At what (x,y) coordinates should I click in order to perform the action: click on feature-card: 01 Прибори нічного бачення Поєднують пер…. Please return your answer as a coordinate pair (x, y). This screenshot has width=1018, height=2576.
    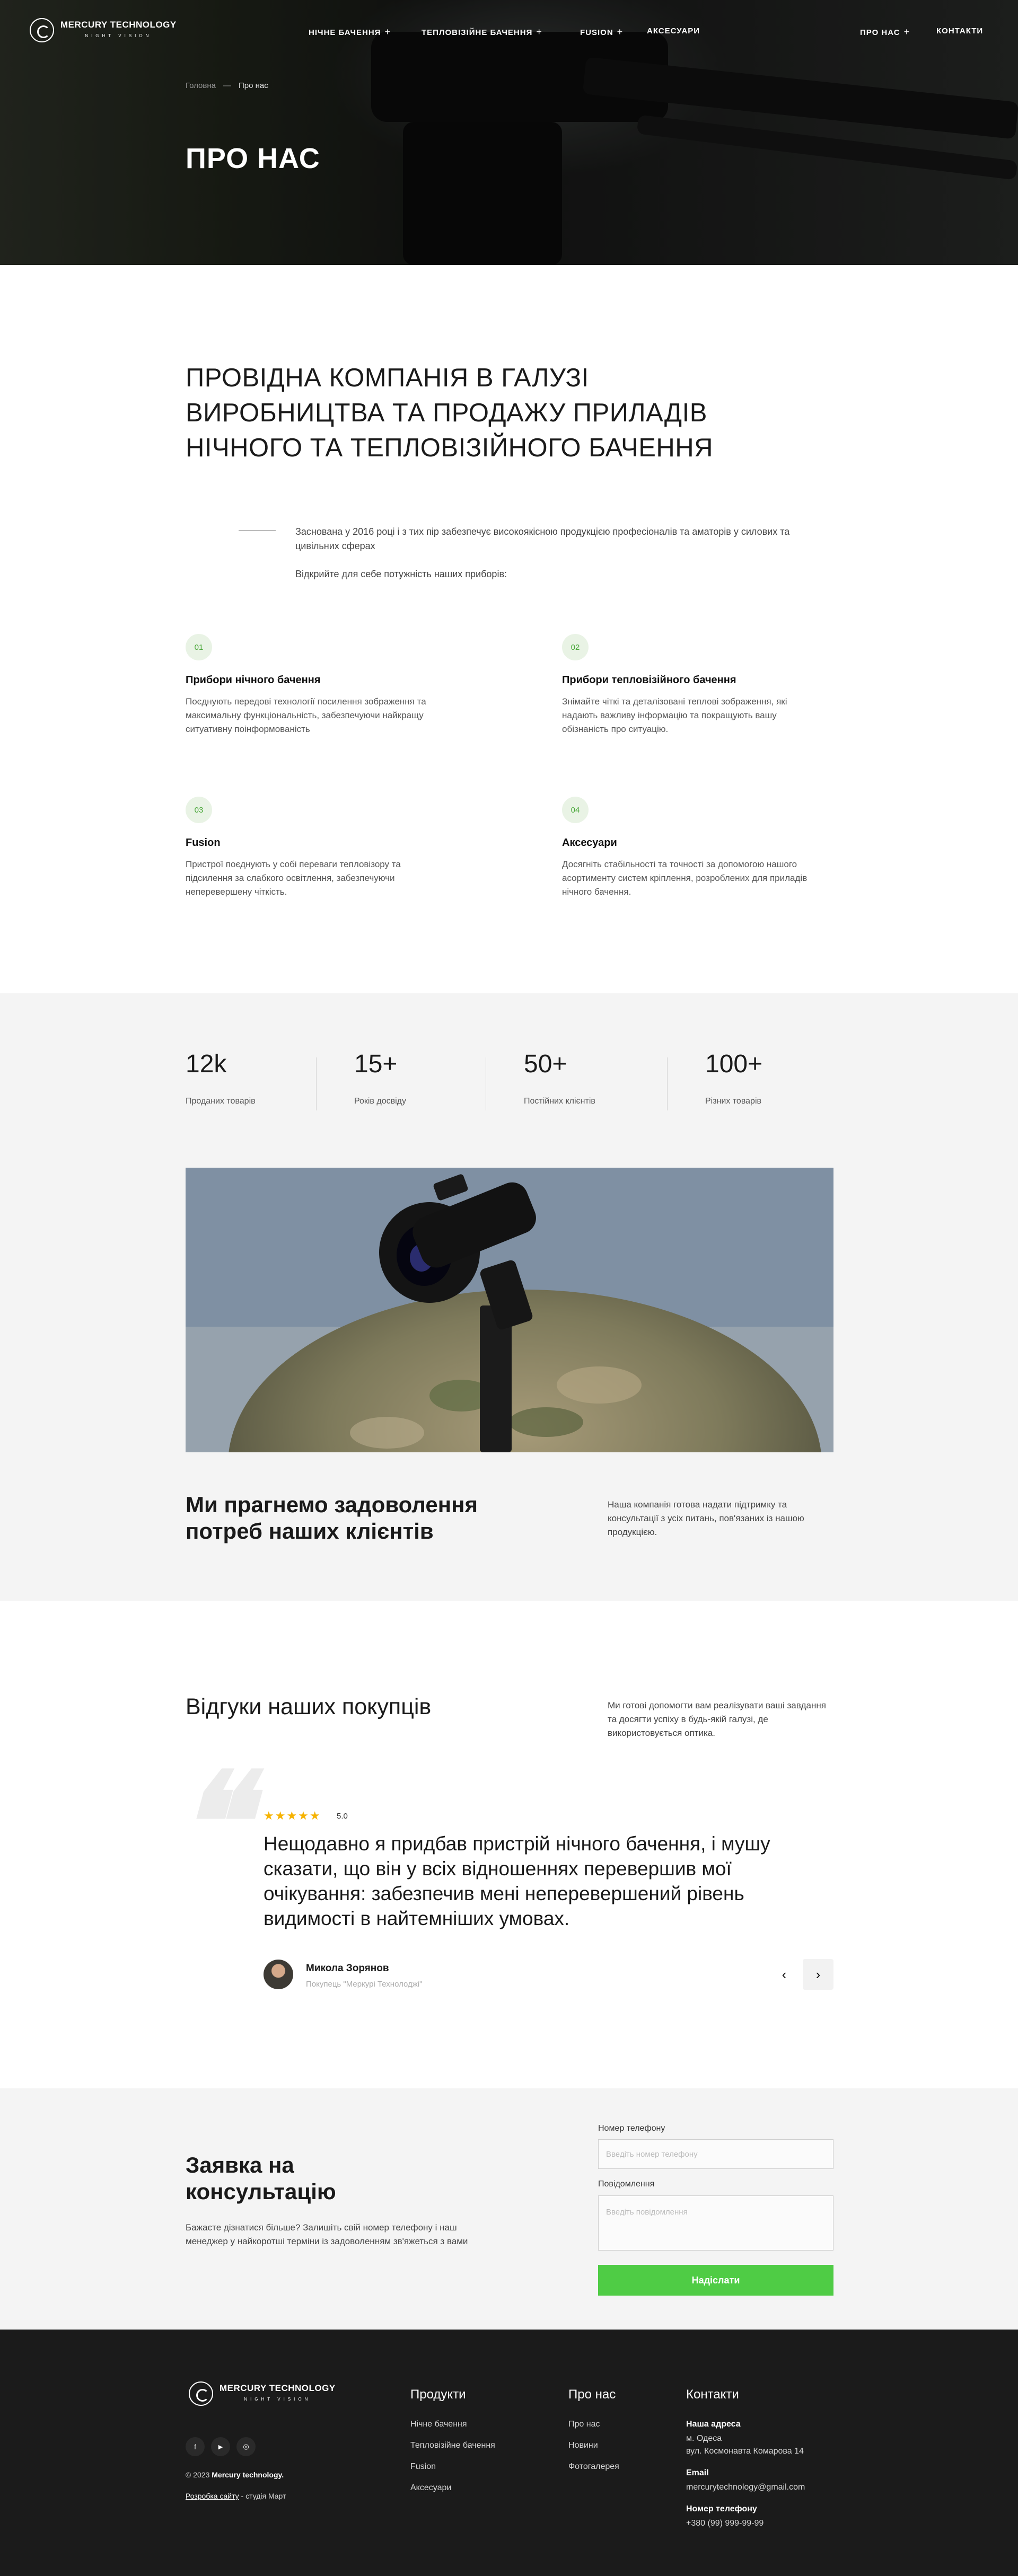
    Looking at the image, I should click on (313, 685).